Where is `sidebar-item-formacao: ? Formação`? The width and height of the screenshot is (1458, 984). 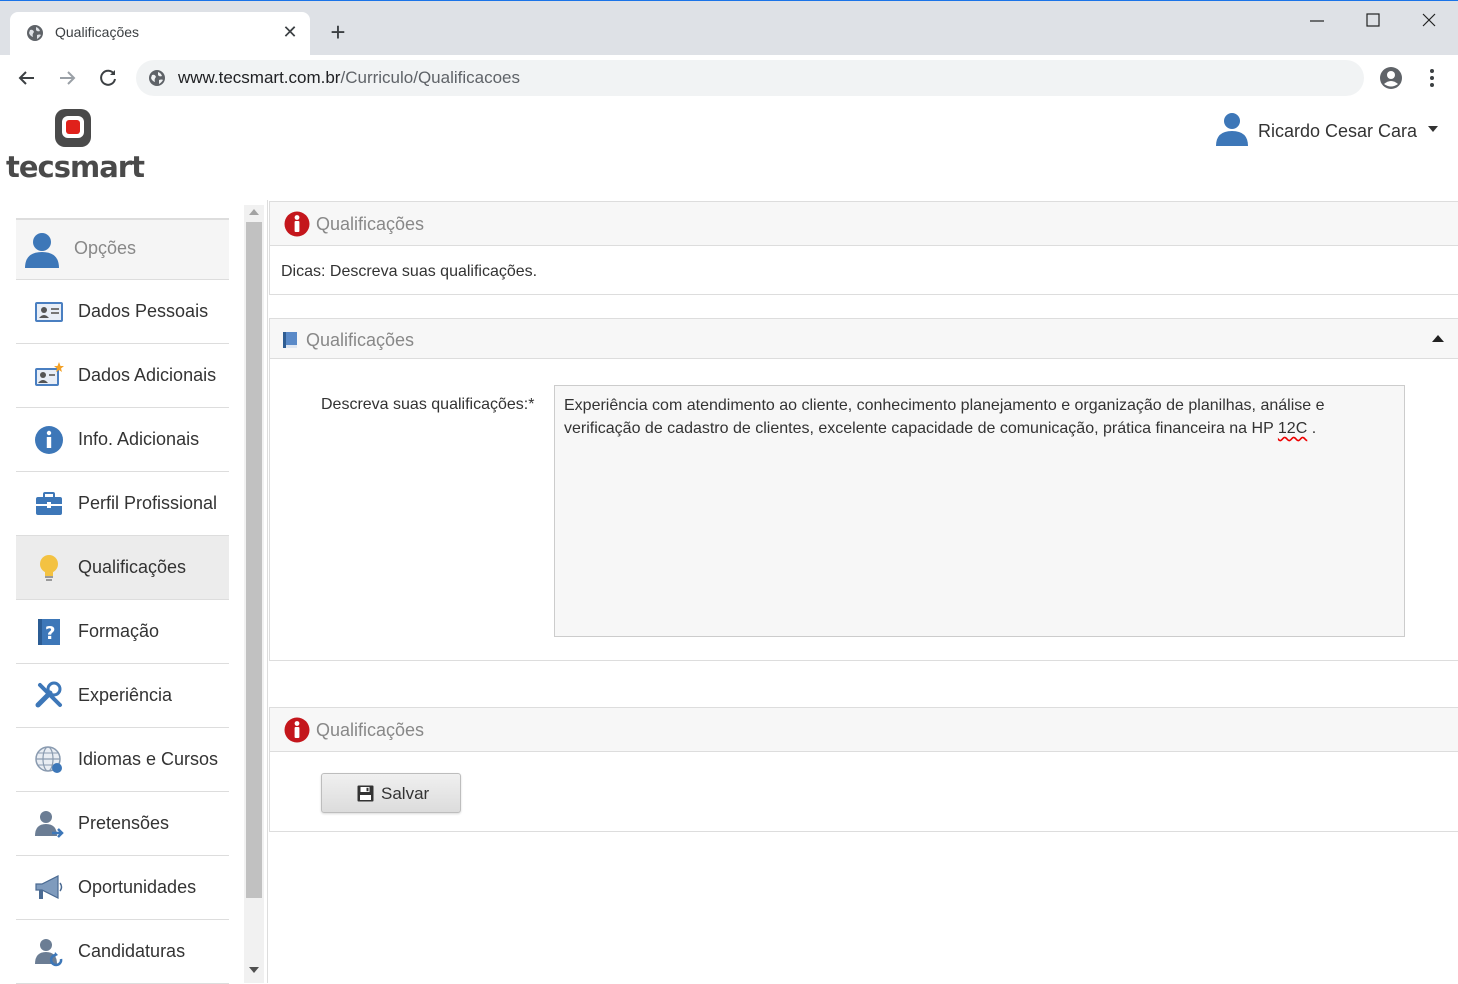 sidebar-item-formacao: ? Formação is located at coordinates (122, 632).